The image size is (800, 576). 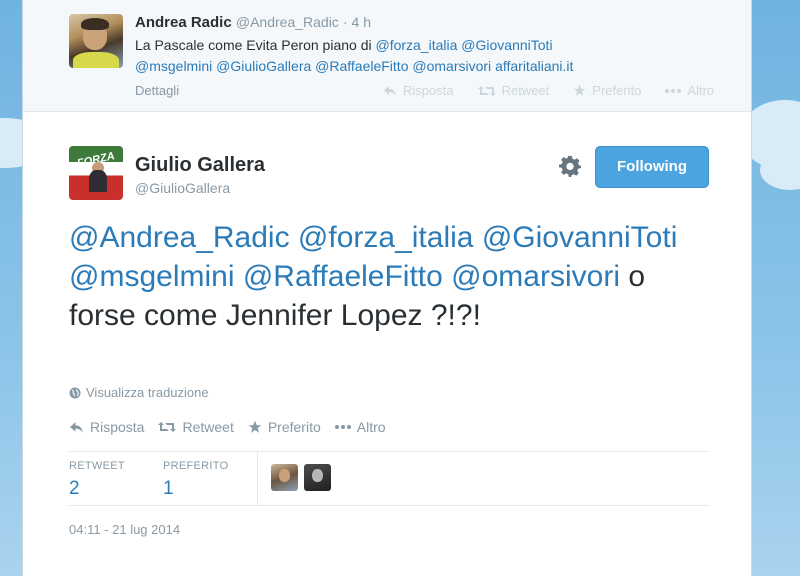 What do you see at coordinates (147, 392) in the screenshot?
I see `translate-label: Visualizza traduzione` at bounding box center [147, 392].